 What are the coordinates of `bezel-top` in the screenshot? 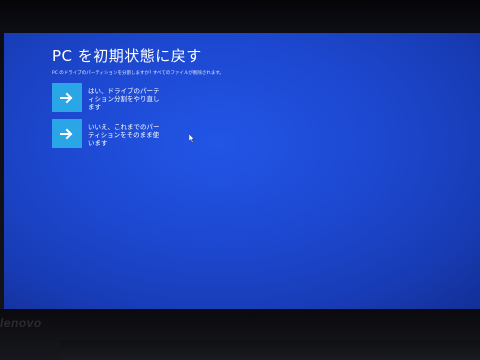 It's located at (240, 16).